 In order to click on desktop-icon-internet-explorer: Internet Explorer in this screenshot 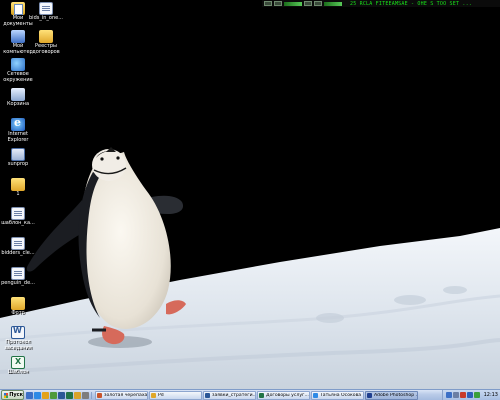, I will do `click(18, 129)`.